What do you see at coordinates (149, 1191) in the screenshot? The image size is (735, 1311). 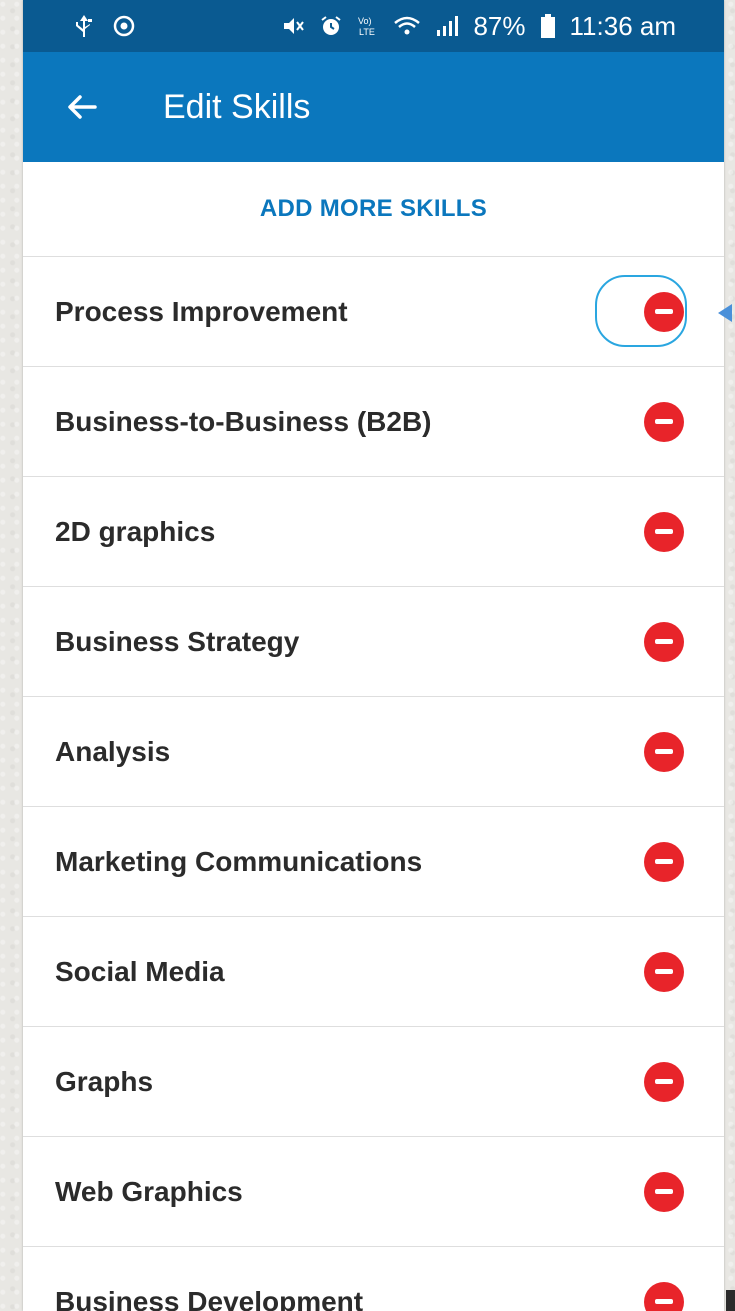 I see `skill-label: Web Graphics` at bounding box center [149, 1191].